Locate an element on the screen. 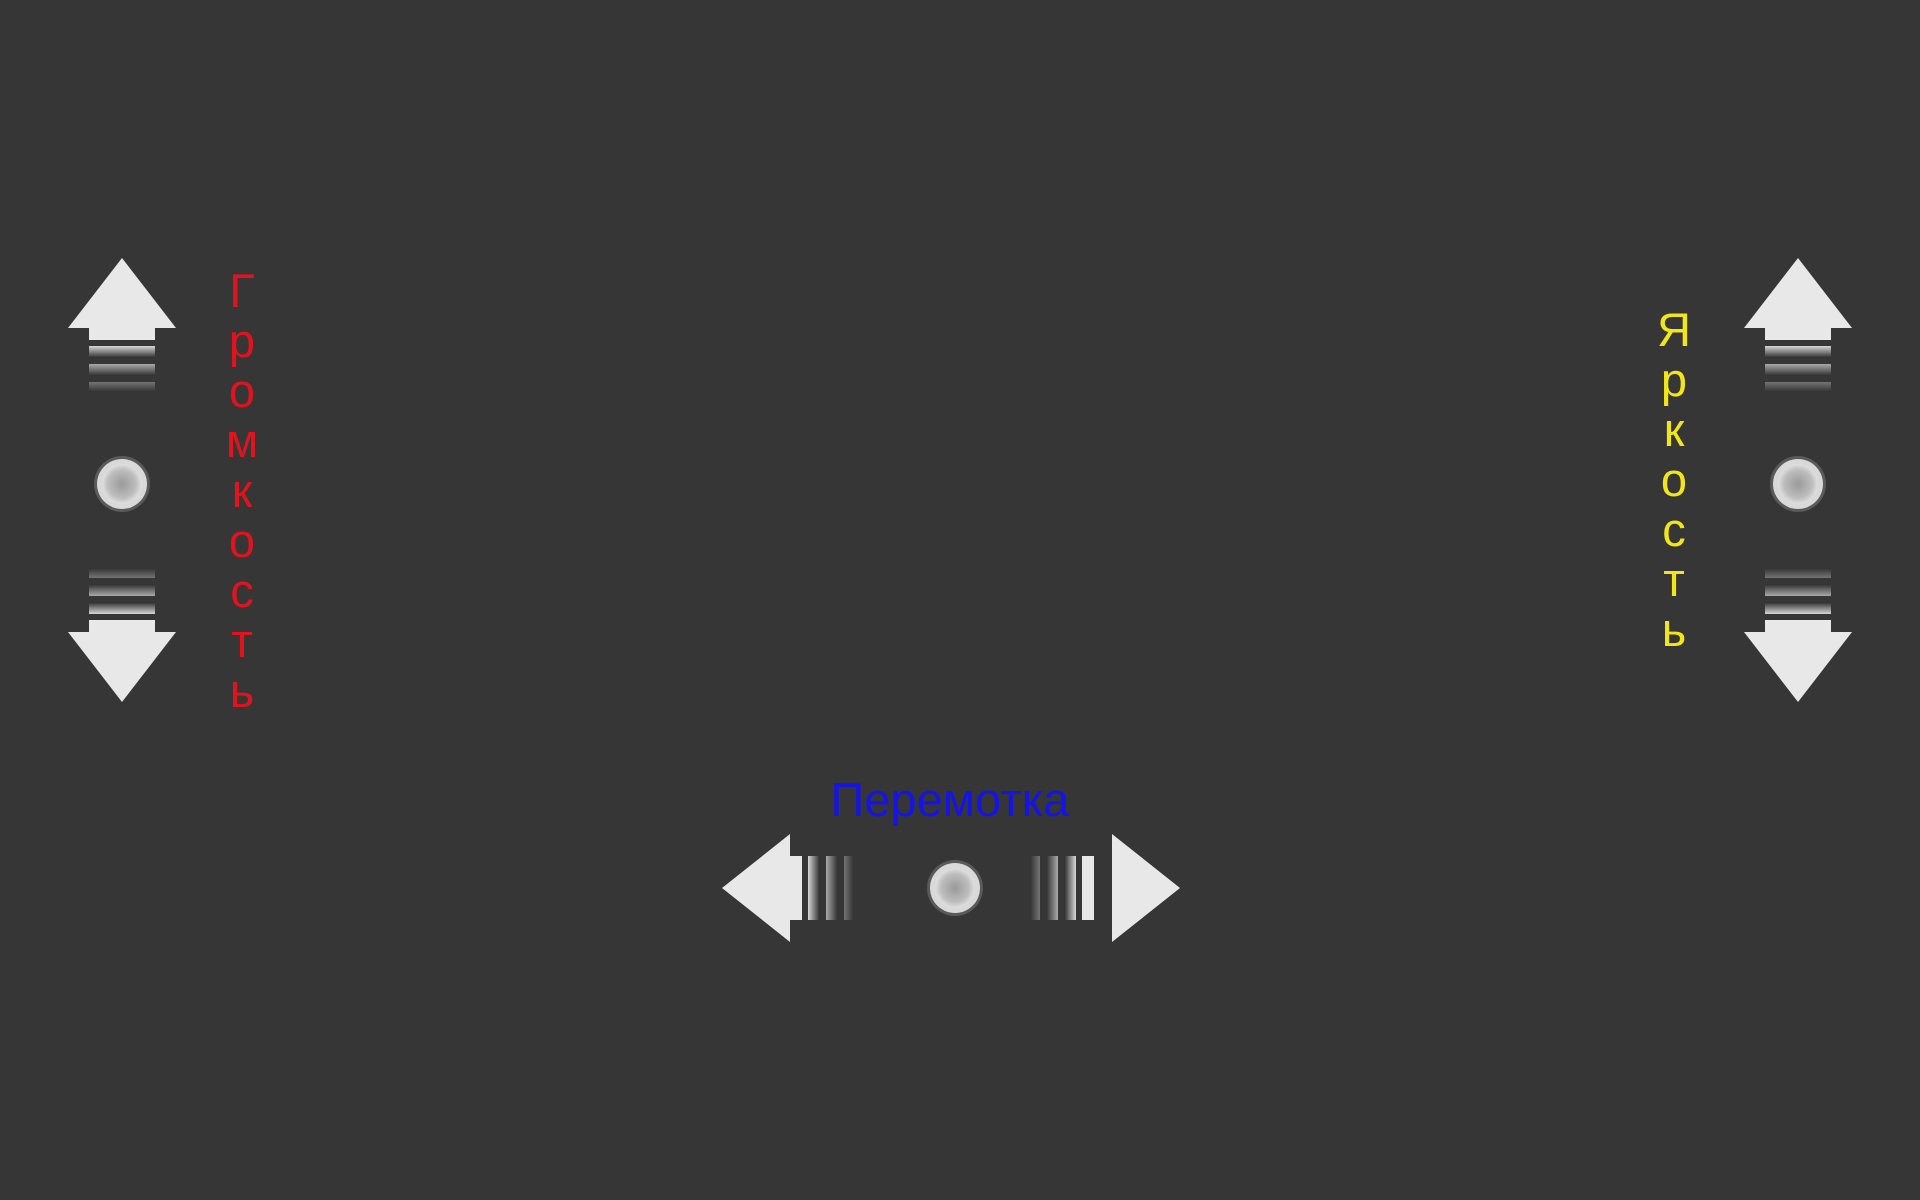 The height and width of the screenshot is (1200, 1920). brightness-label: Яркость is located at coordinates (1674, 480).